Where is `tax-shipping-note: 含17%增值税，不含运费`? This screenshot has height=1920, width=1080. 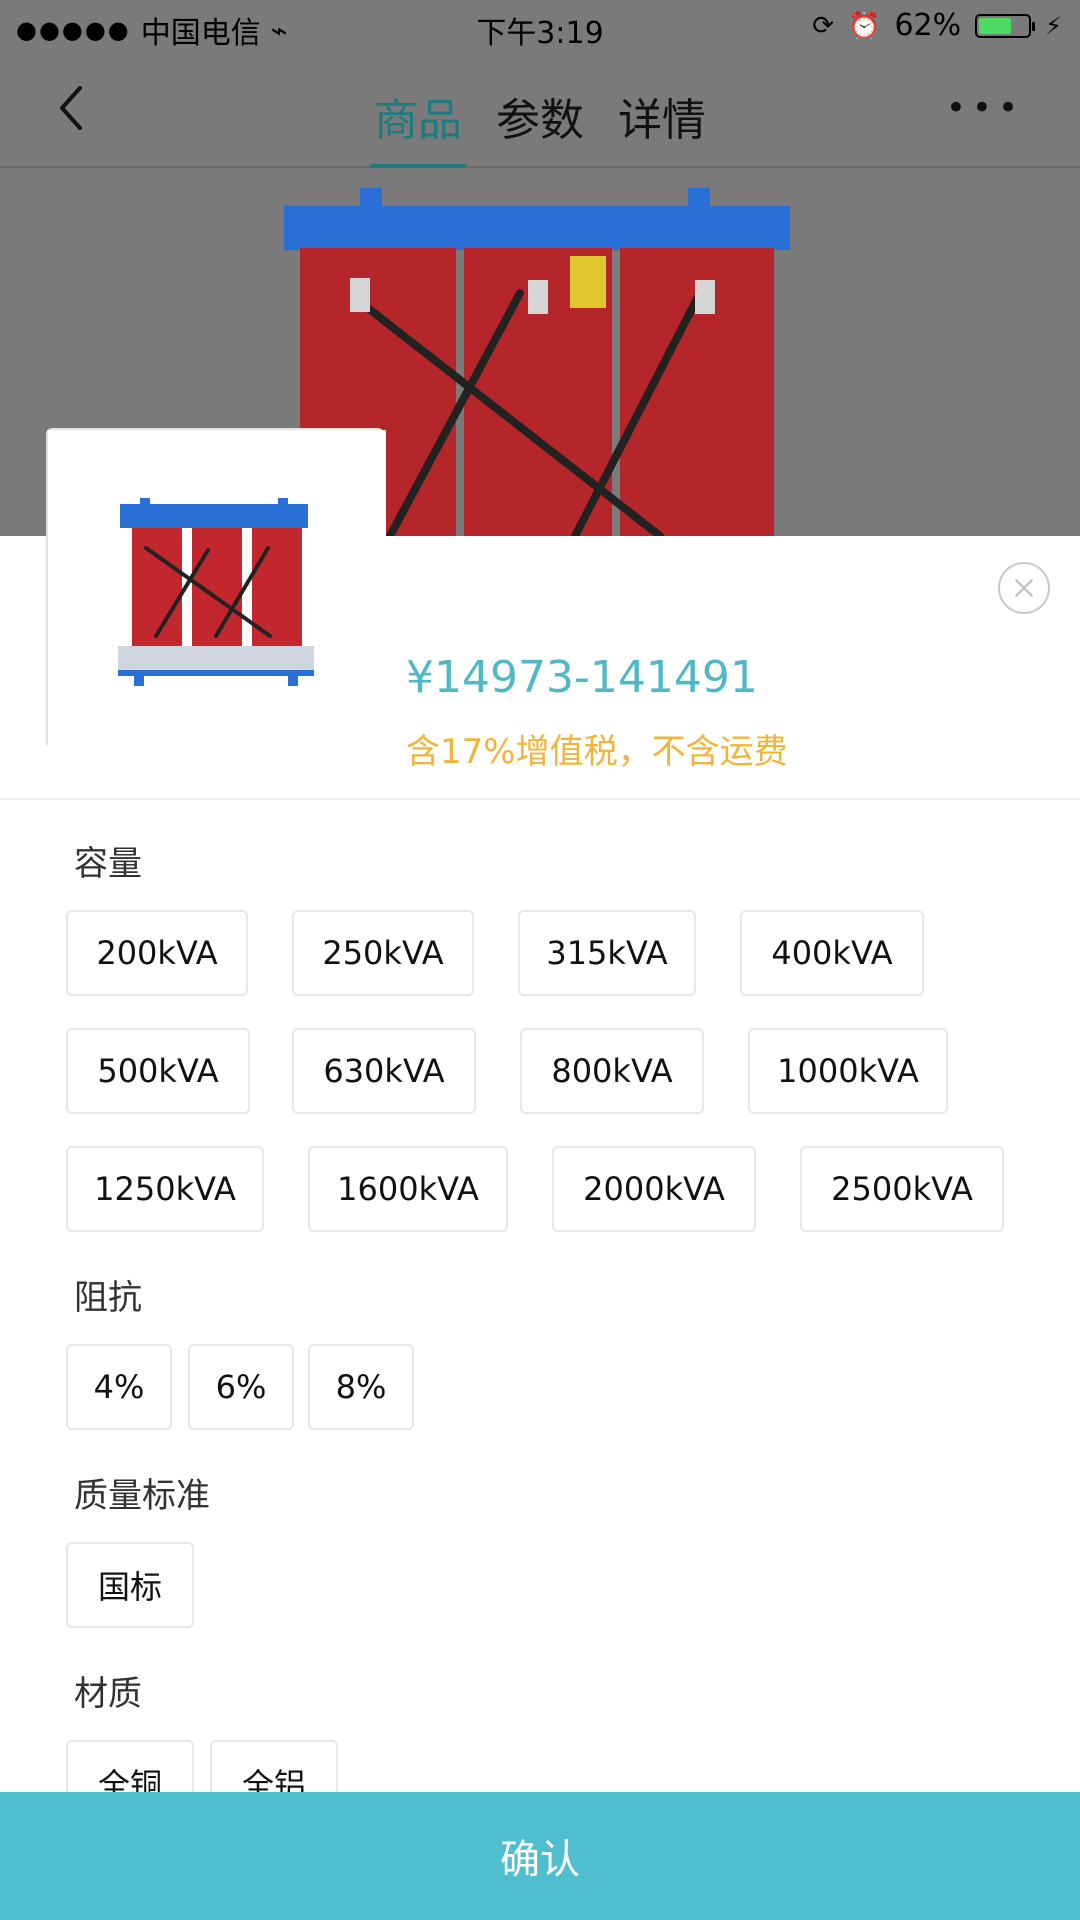 tax-shipping-note: 含17%增值税，不含运费 is located at coordinates (597, 752).